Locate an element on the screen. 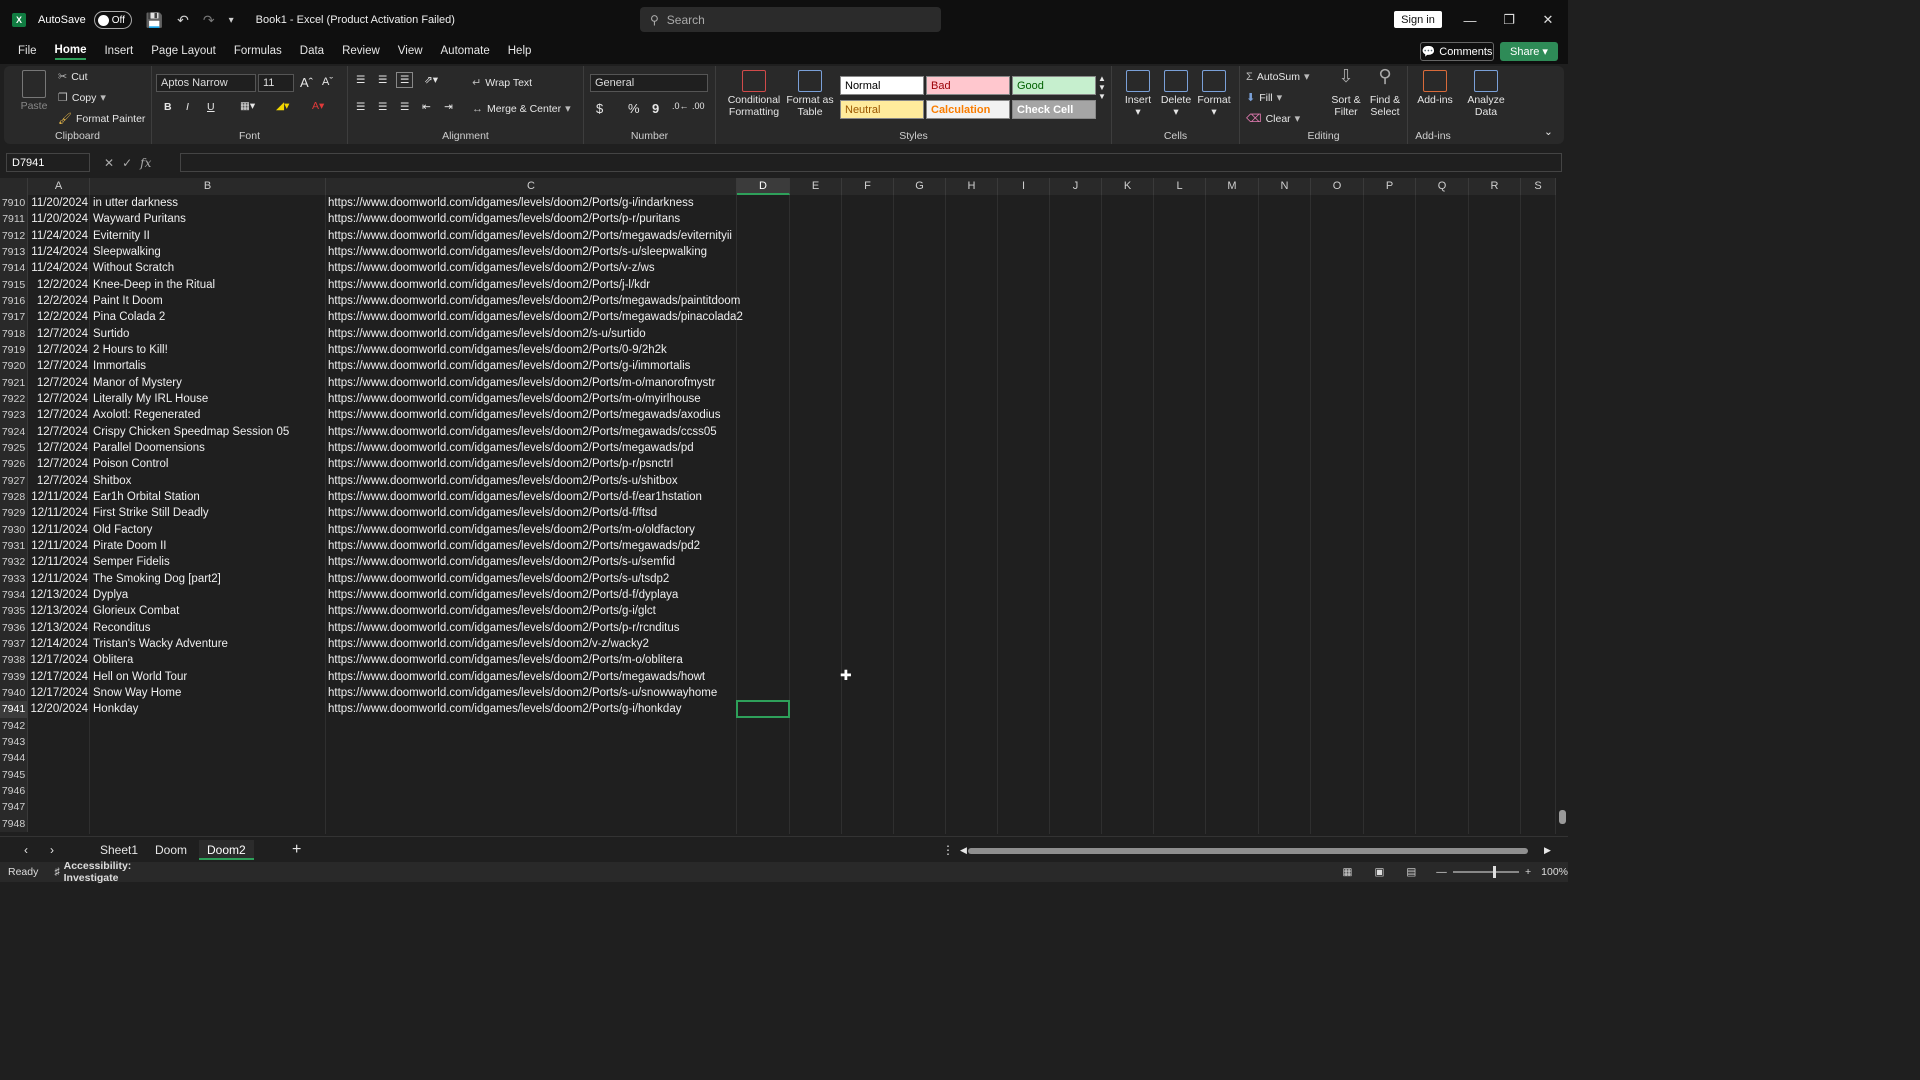  title-cell: Tristan's Wacky Adventure is located at coordinates (209, 644).